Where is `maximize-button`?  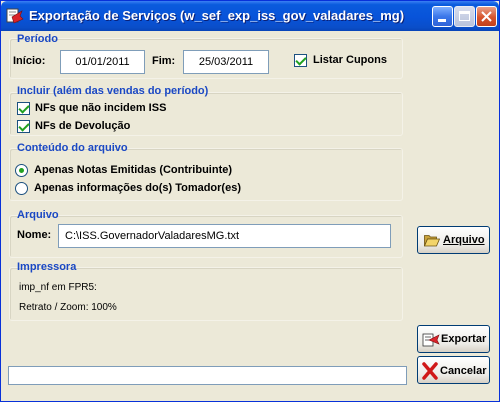
maximize-button is located at coordinates (464, 16).